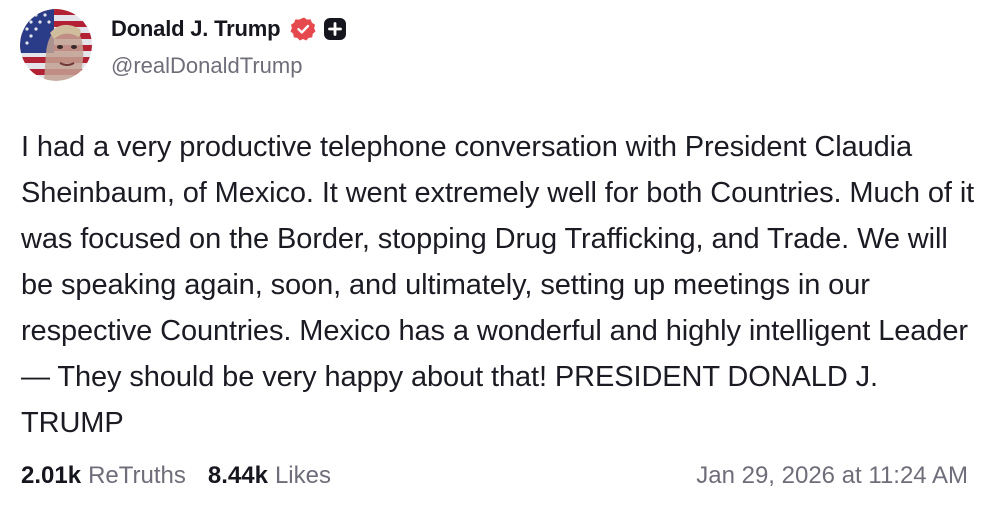  I want to click on post-stats: 2.01k ReTruths 8.44k Likes, so click(176, 476).